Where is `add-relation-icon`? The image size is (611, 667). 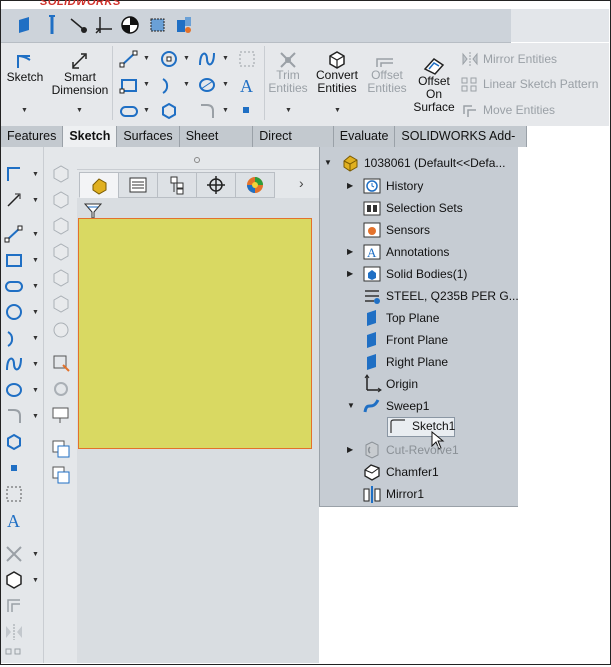 add-relation-icon is located at coordinates (61, 363).